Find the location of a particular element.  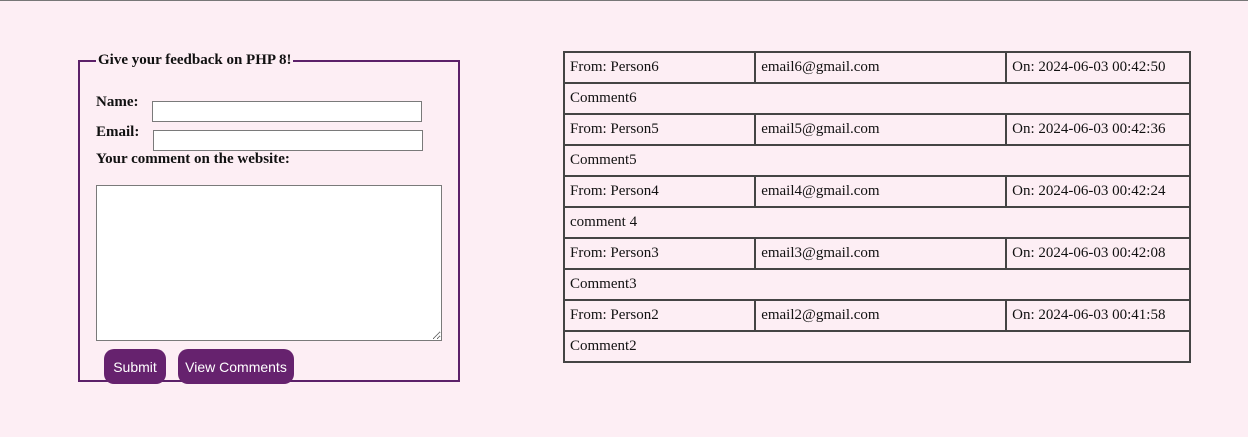

comment-body-row: Comment5 is located at coordinates (877, 160).